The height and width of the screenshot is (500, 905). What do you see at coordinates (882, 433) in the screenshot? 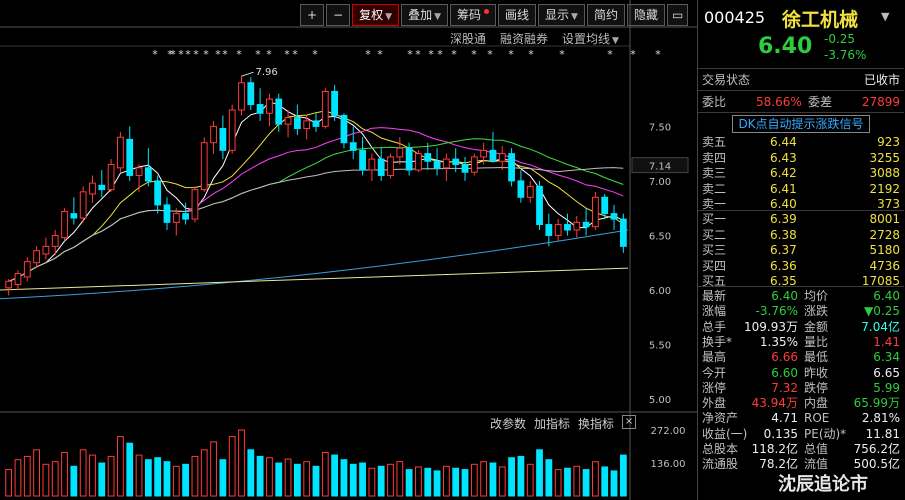
I see `stat-value-2: 11.81` at bounding box center [882, 433].